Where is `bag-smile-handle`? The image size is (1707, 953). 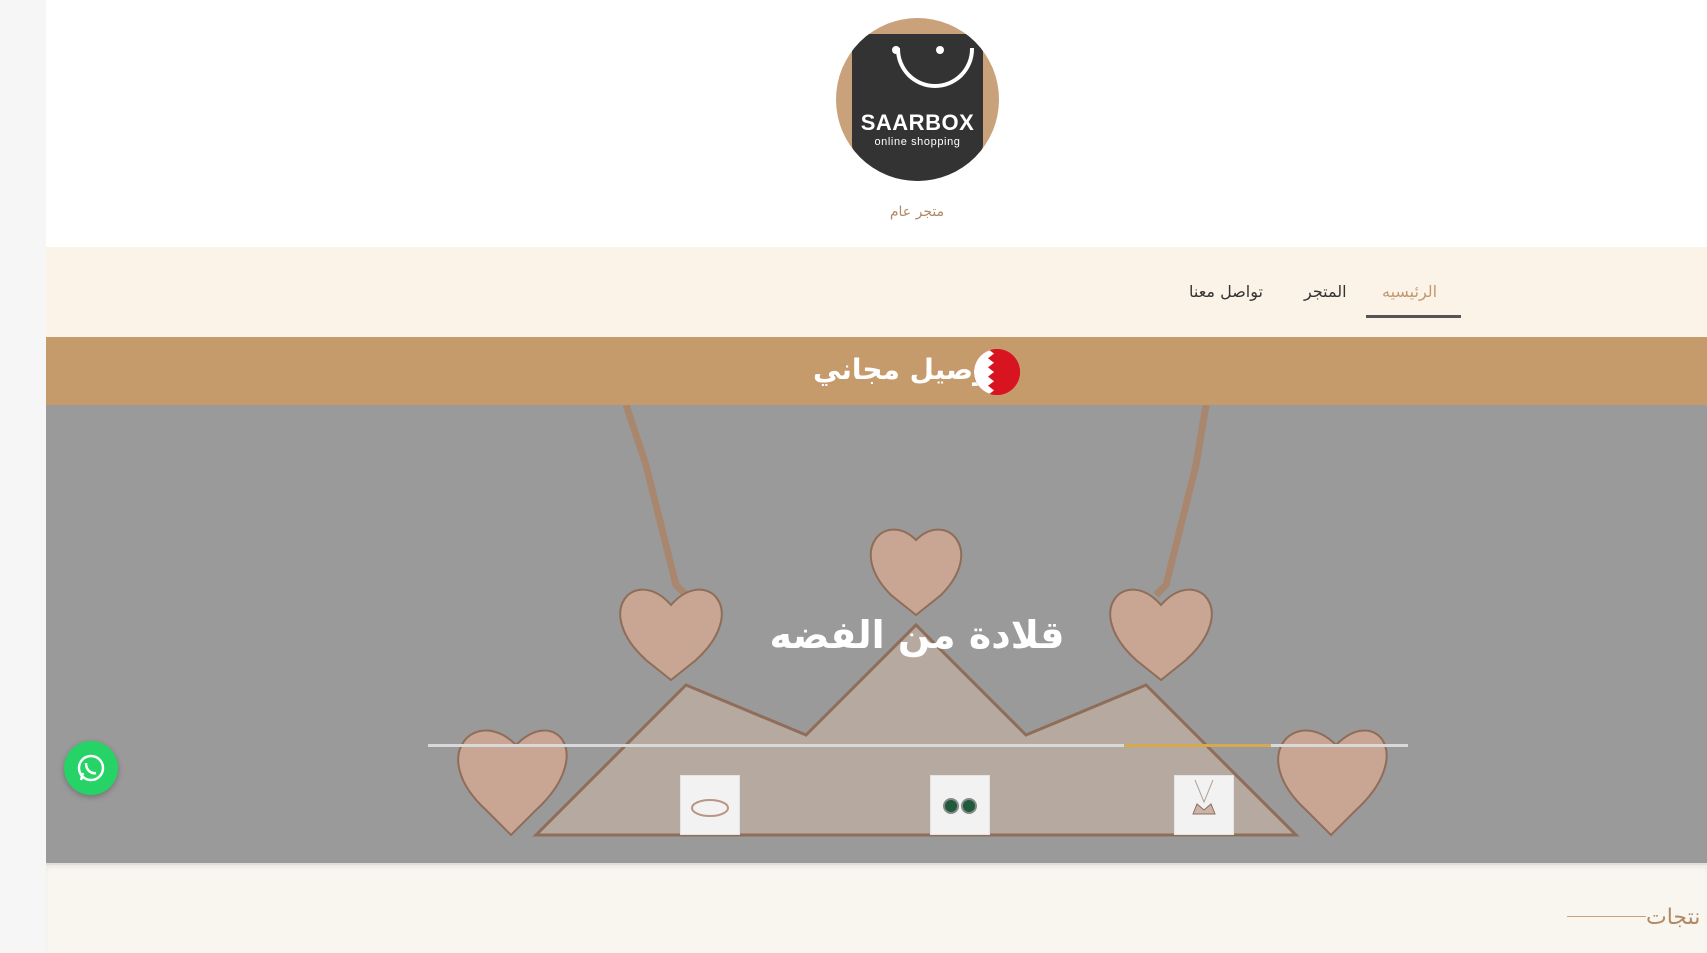 bag-smile-handle is located at coordinates (935, 68).